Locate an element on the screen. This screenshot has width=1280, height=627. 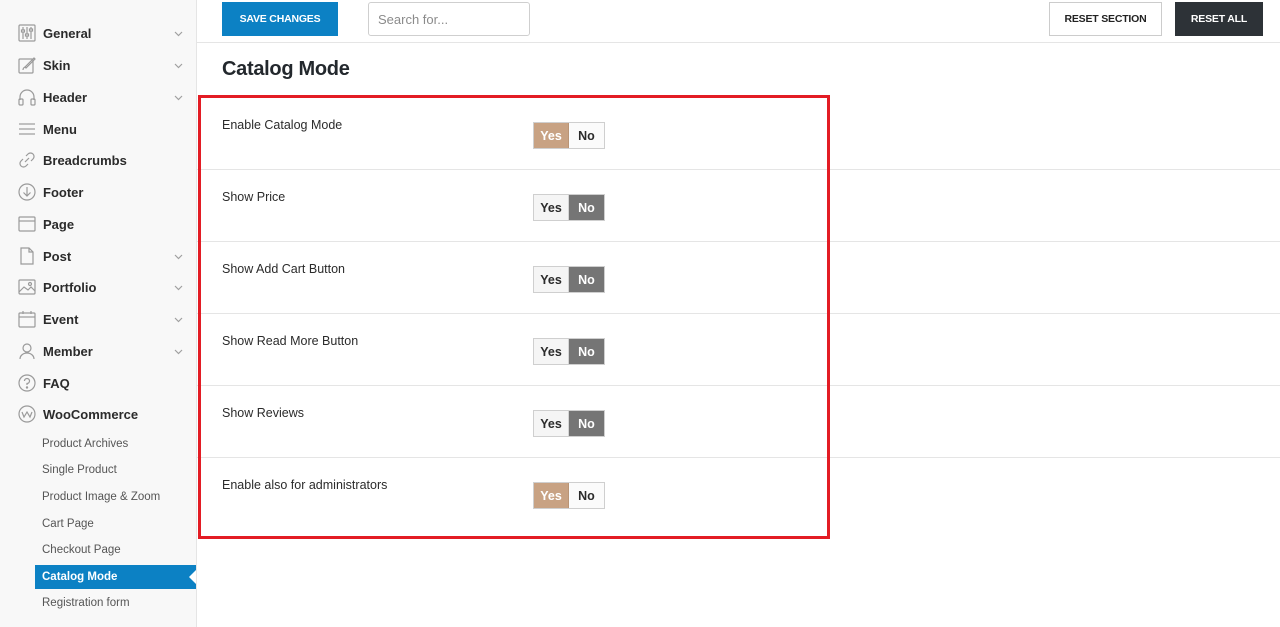
page-title: Catalog Mode is located at coordinates (286, 69).